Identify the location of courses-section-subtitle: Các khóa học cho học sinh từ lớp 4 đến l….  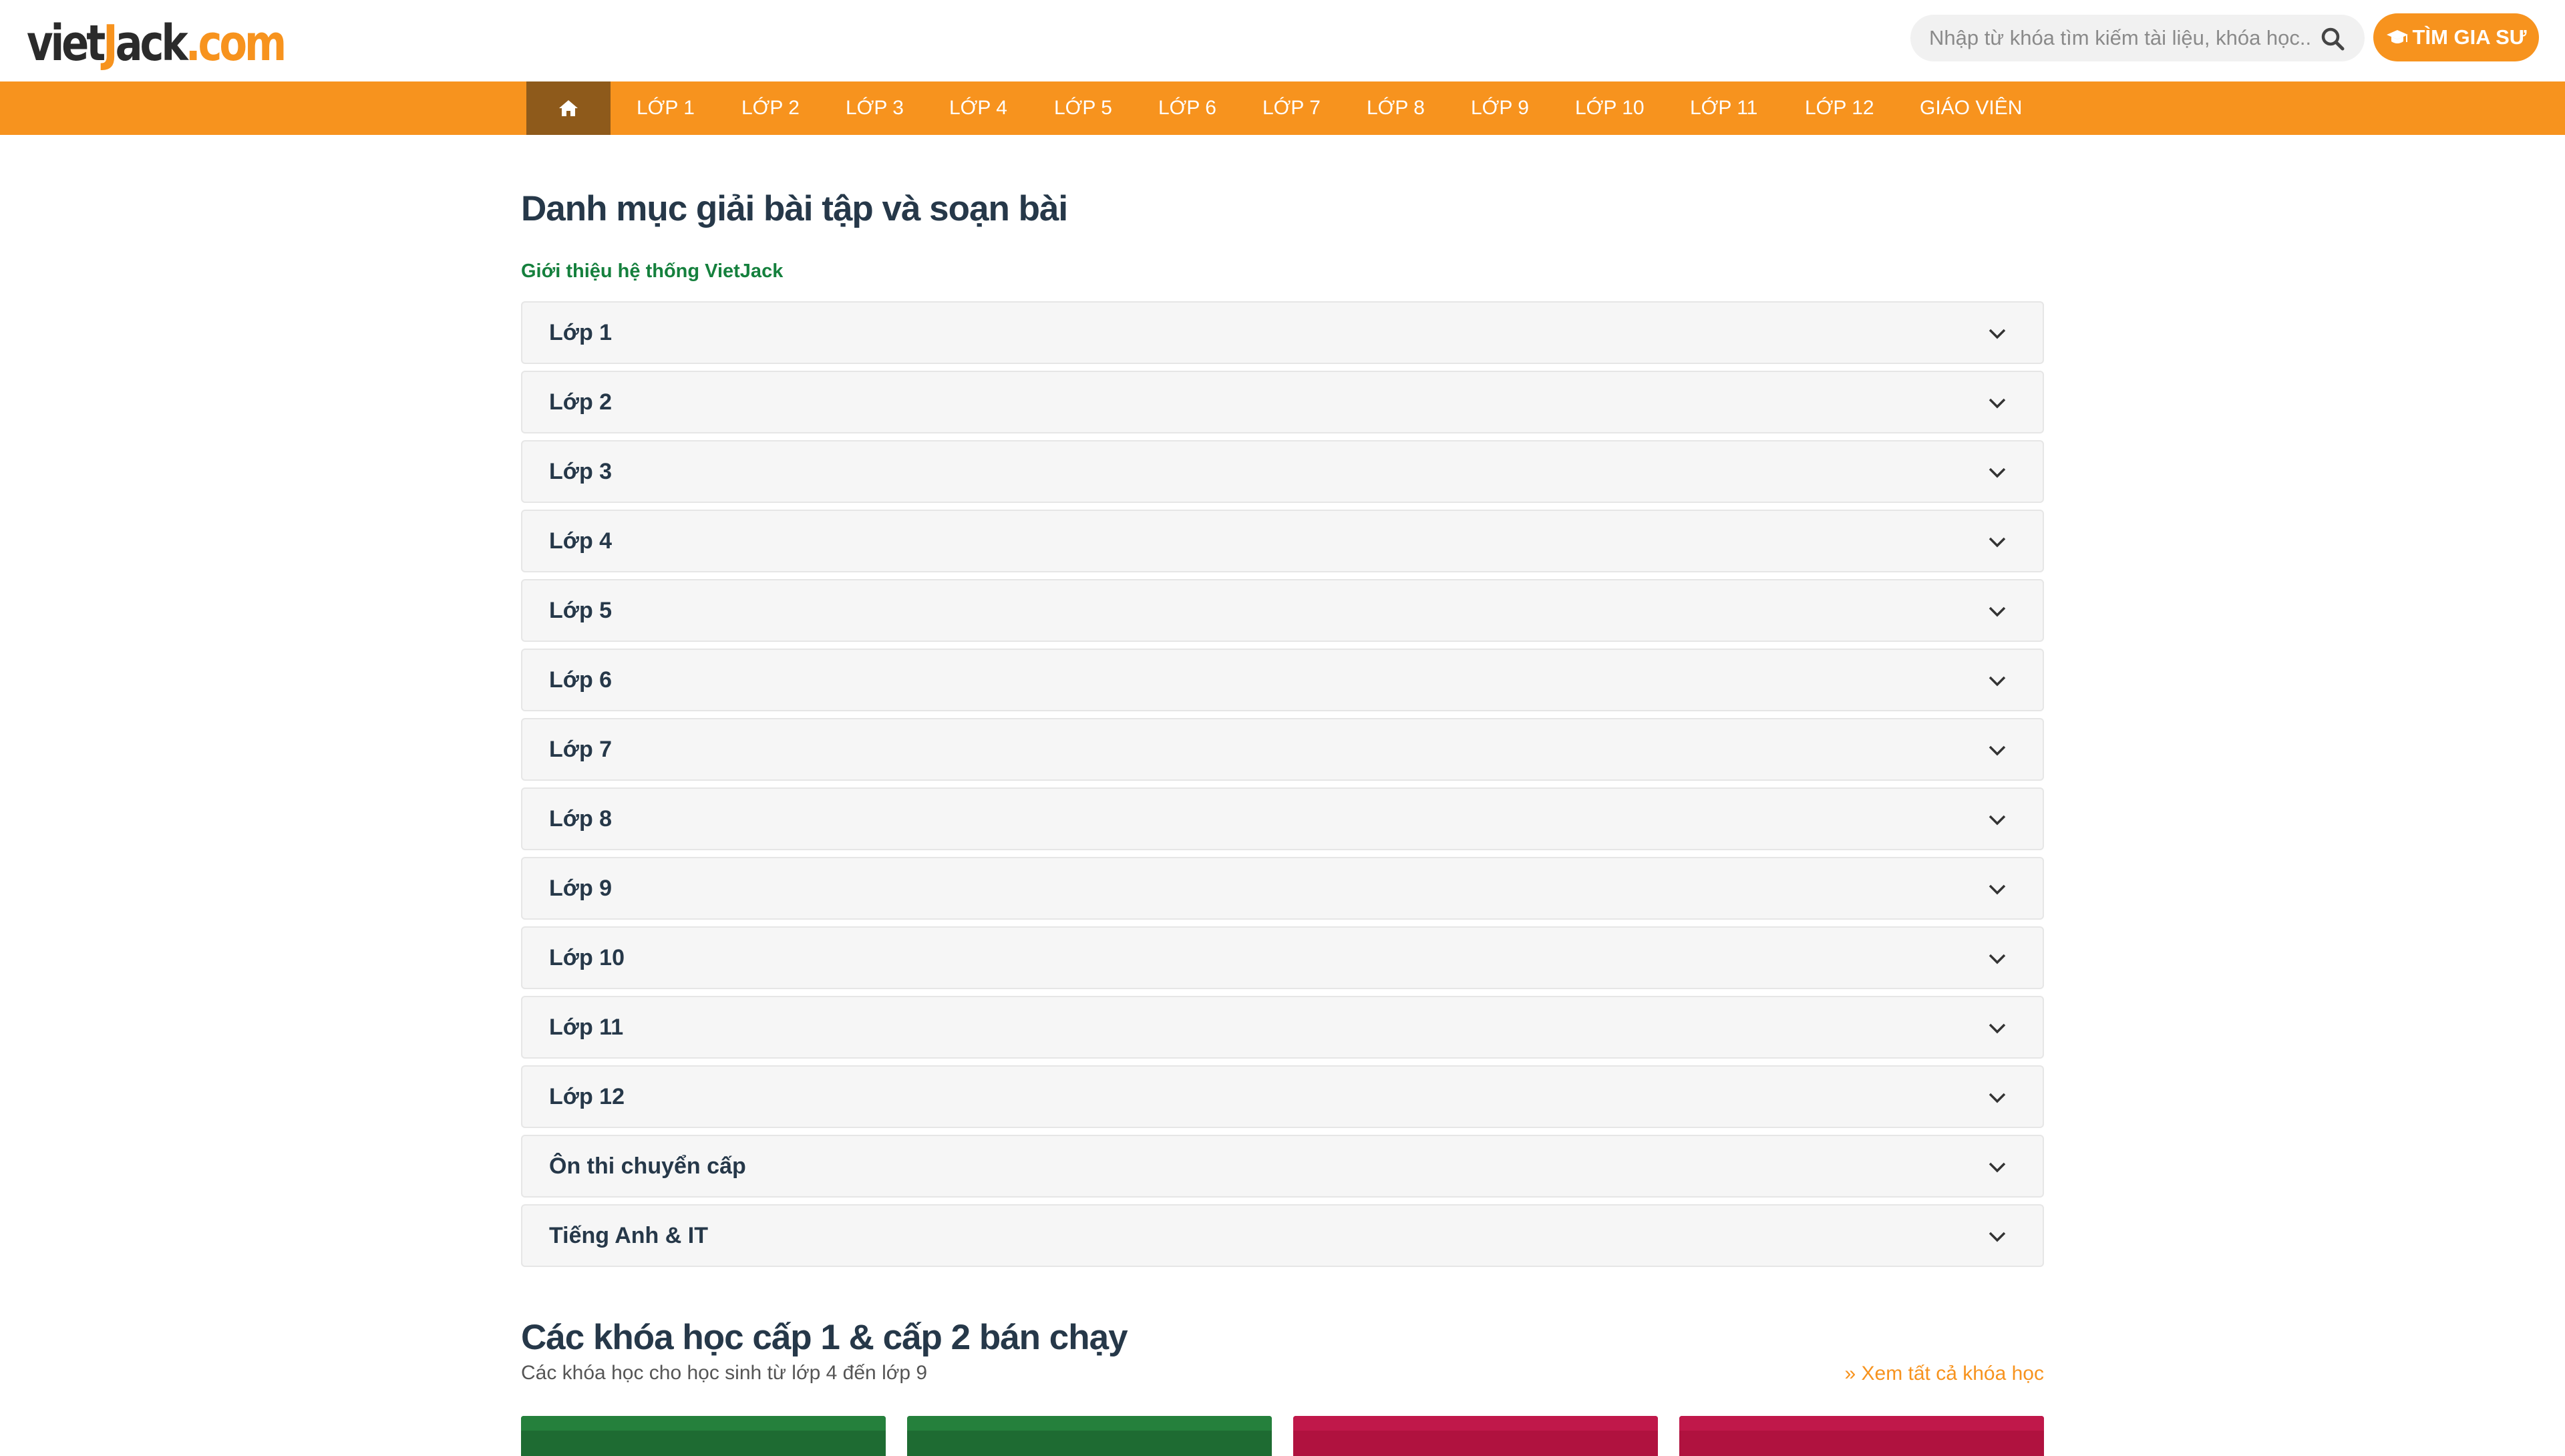
(724, 1373).